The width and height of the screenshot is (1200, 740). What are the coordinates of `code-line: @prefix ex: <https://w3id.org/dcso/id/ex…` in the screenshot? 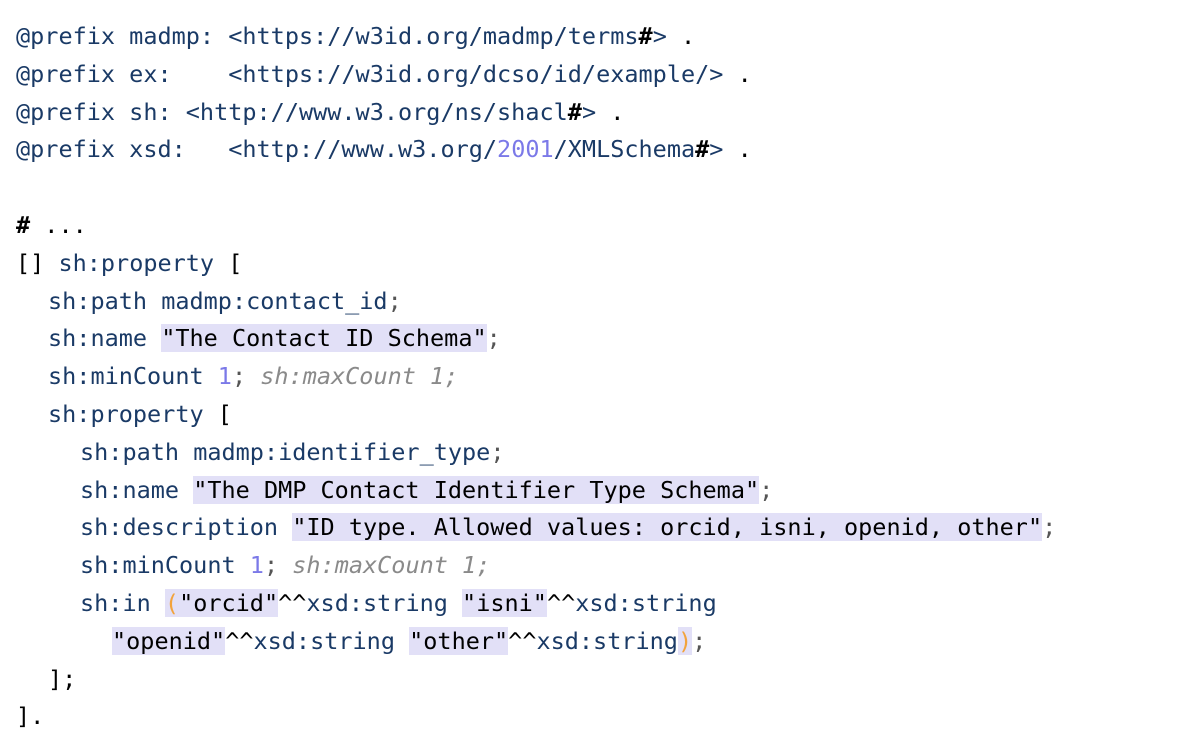 It's located at (600, 75).